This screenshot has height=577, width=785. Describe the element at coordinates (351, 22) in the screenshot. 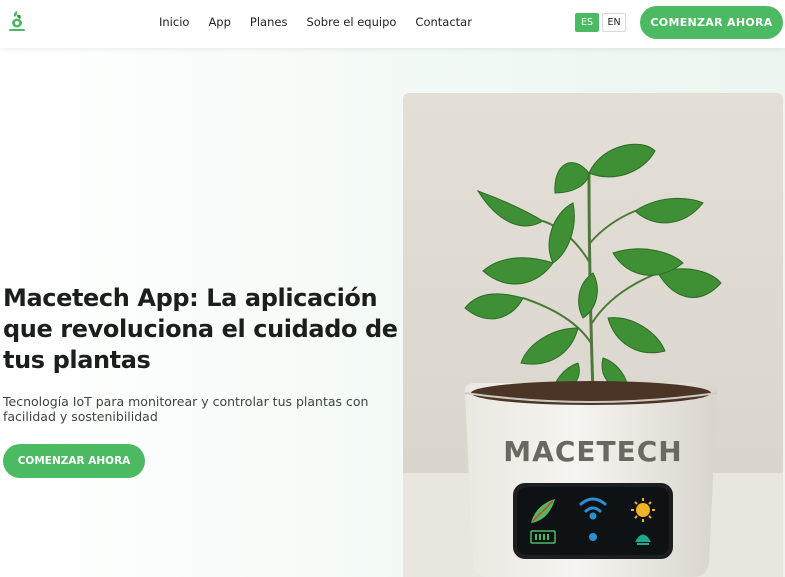

I see `nav-sobre-el-equipo: Sobre el equipo` at that location.